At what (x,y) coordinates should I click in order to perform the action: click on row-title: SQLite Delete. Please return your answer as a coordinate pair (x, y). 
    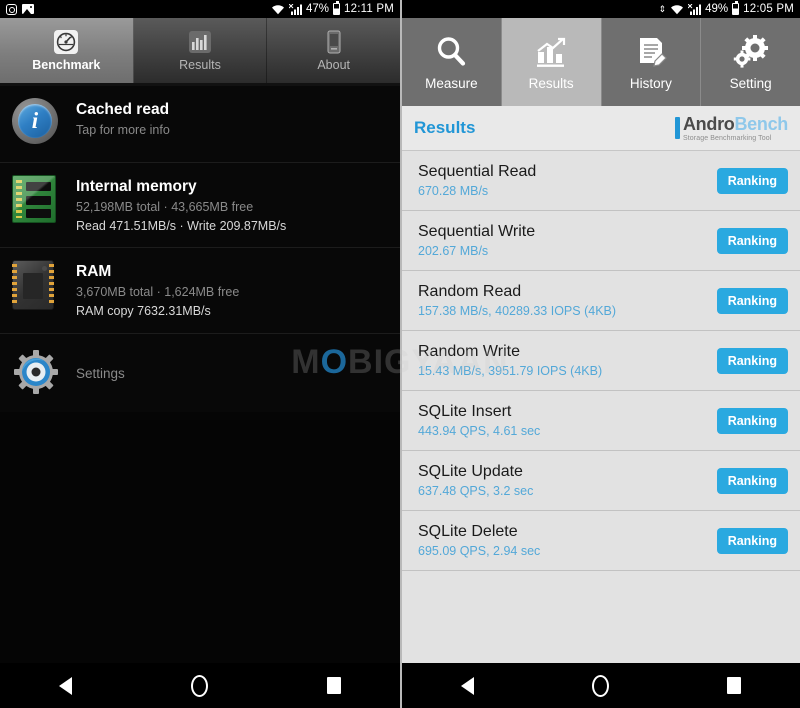
    Looking at the image, I should click on (468, 531).